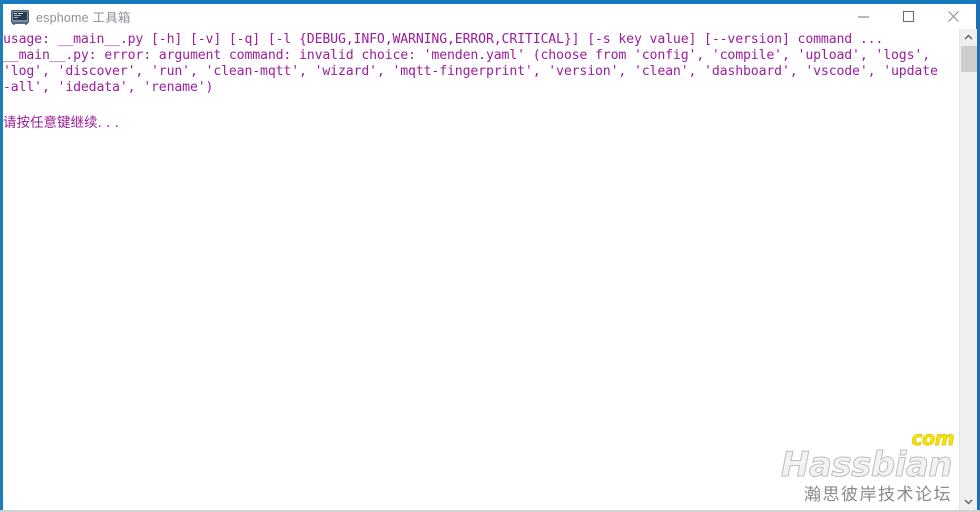  Describe the element at coordinates (20, 17) in the screenshot. I see `console-window-icon` at that location.